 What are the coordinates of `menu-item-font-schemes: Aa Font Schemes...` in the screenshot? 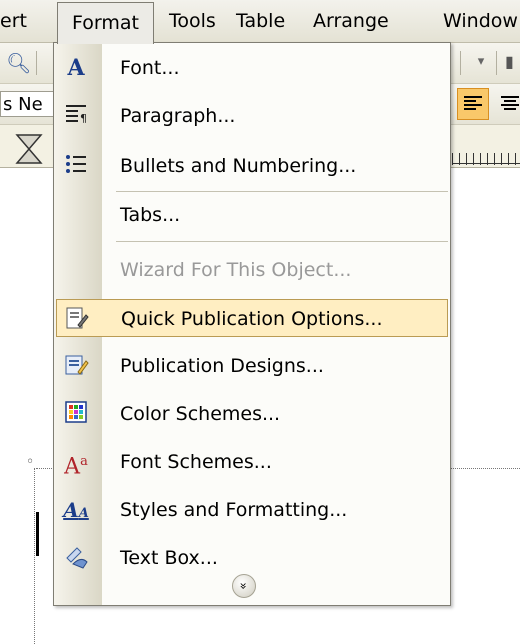 It's located at (252, 462).